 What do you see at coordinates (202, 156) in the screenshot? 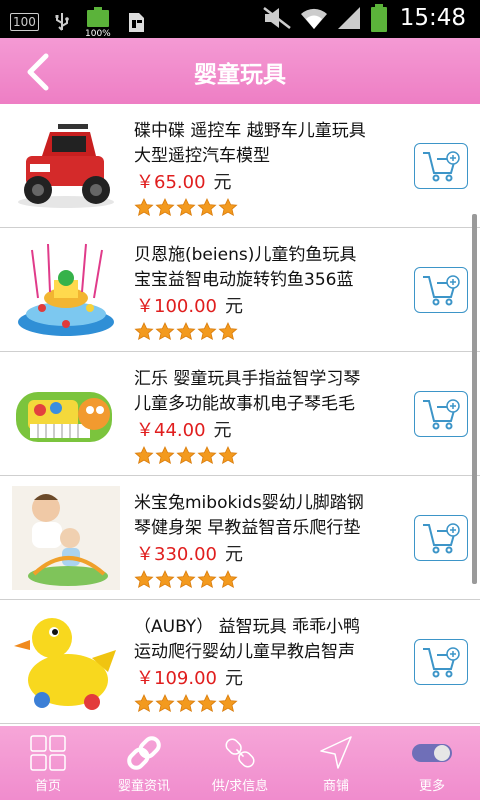
I see `product-name-line2: 大型遥控汽车模型` at bounding box center [202, 156].